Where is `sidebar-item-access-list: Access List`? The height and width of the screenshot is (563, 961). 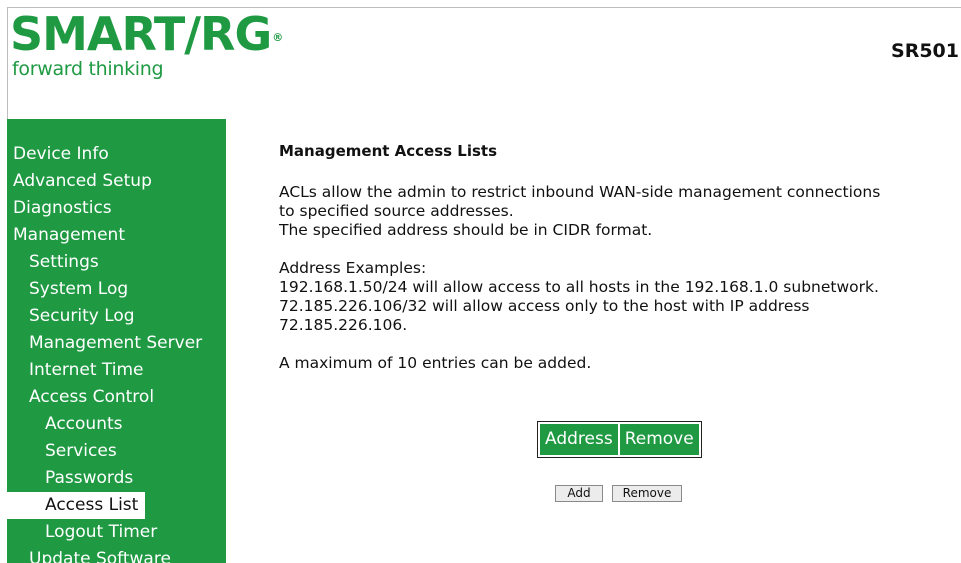 sidebar-item-access-list: Access List is located at coordinates (76, 505).